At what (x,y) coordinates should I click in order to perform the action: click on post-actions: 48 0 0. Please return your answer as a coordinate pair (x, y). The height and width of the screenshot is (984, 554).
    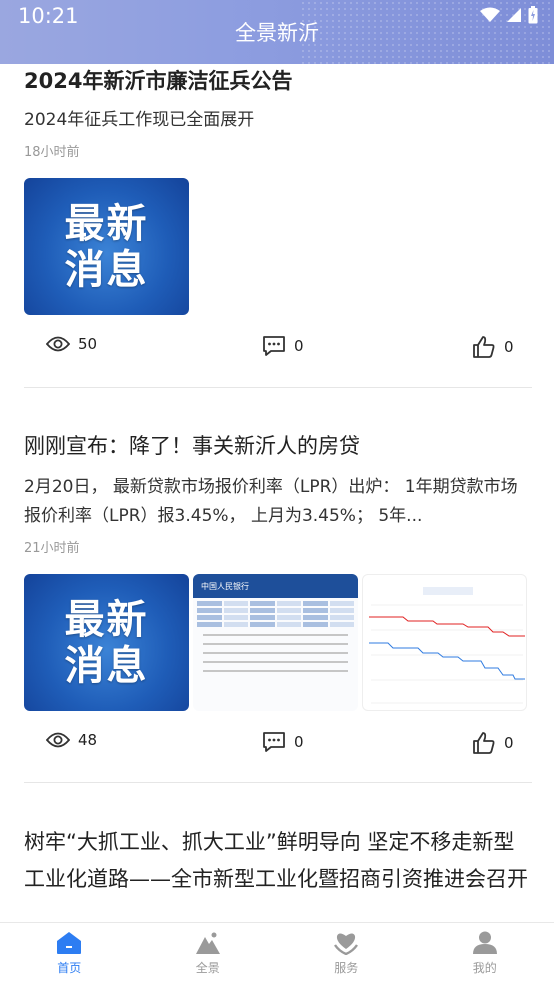
    Looking at the image, I should click on (278, 743).